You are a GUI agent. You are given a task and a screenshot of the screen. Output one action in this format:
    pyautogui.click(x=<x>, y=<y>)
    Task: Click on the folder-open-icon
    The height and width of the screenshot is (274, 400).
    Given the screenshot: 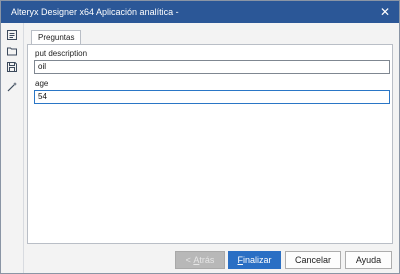 What is the action you would take?
    pyautogui.click(x=12, y=51)
    